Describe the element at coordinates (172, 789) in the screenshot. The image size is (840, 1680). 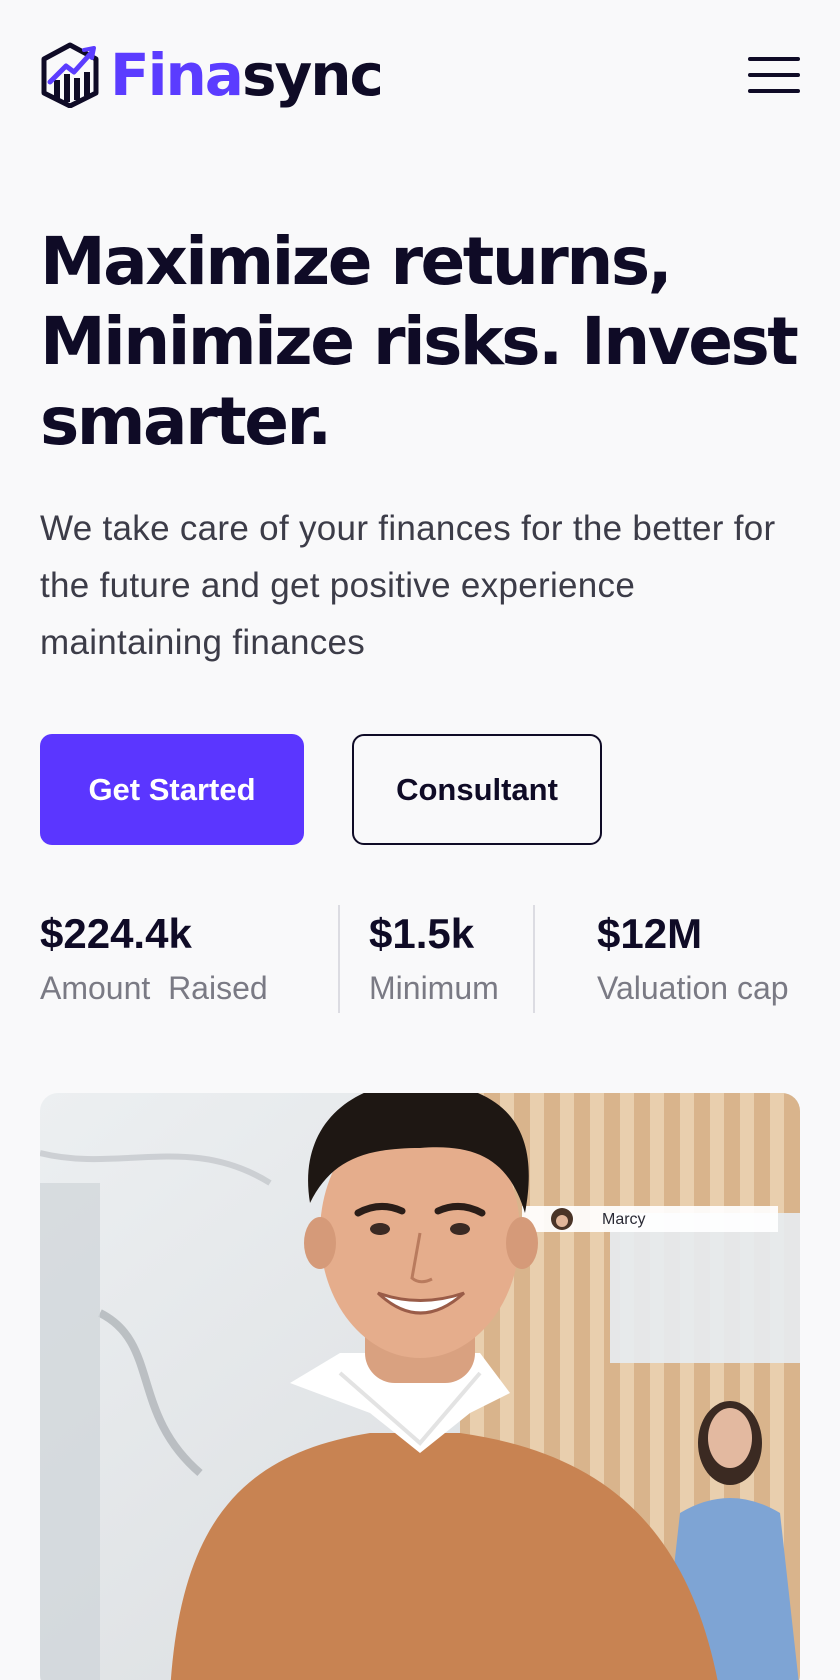
I see `get-started-button: Get Started` at that location.